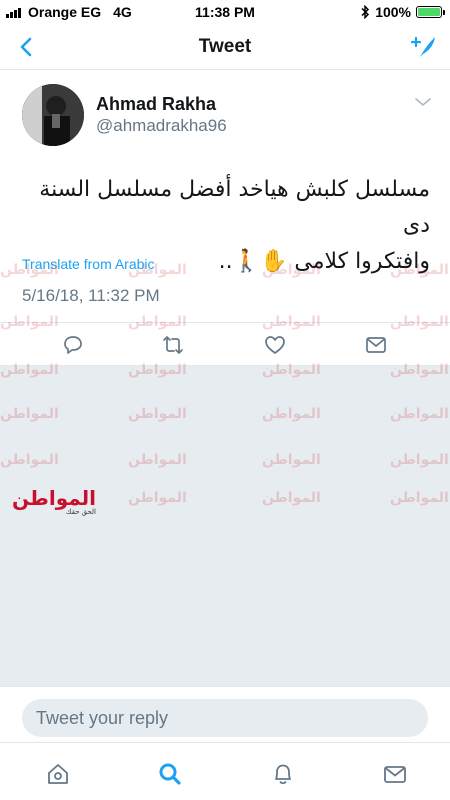  I want to click on compose-tweet-icon, so click(423, 47).